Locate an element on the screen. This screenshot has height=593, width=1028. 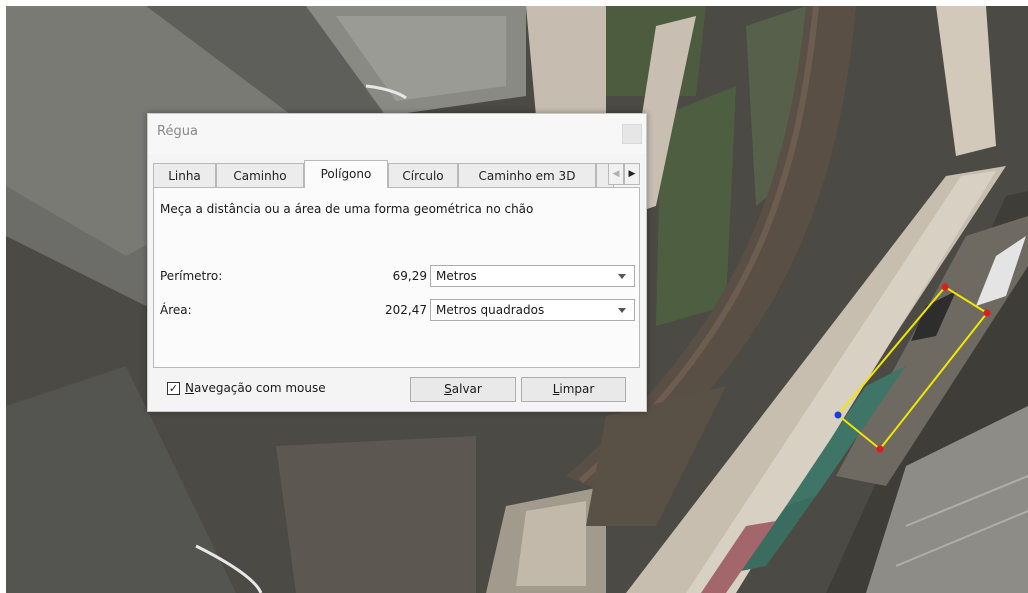
tab-circulo: Círculo is located at coordinates (423, 175).